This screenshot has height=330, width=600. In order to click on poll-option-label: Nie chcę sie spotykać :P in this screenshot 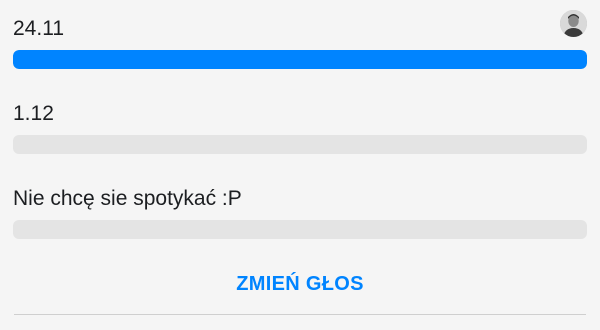, I will do `click(127, 198)`.